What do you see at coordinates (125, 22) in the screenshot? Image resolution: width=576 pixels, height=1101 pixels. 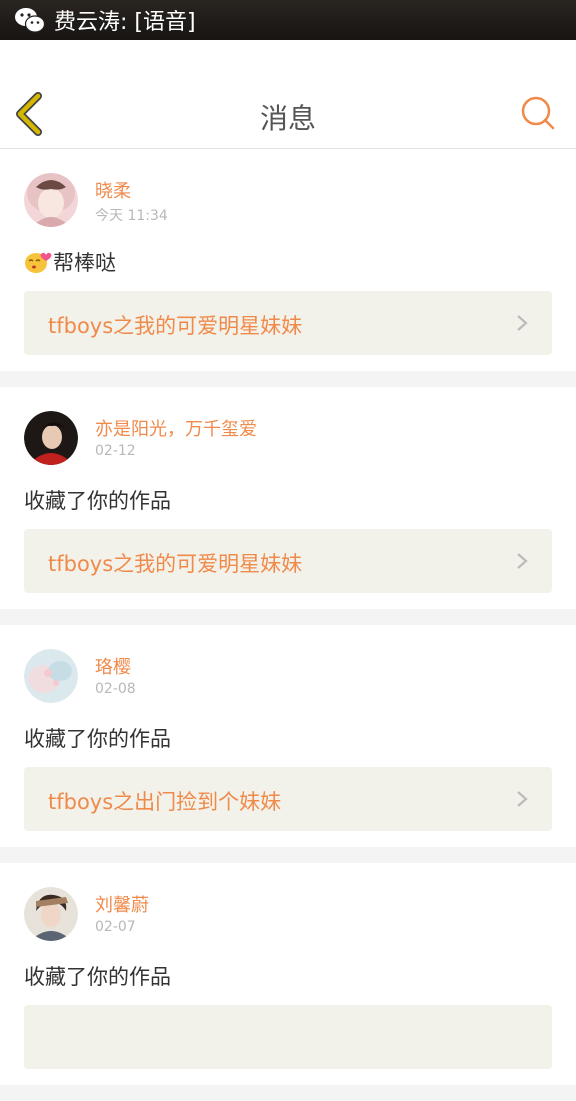 I see `notification-text: 费云涛: [语音]` at bounding box center [125, 22].